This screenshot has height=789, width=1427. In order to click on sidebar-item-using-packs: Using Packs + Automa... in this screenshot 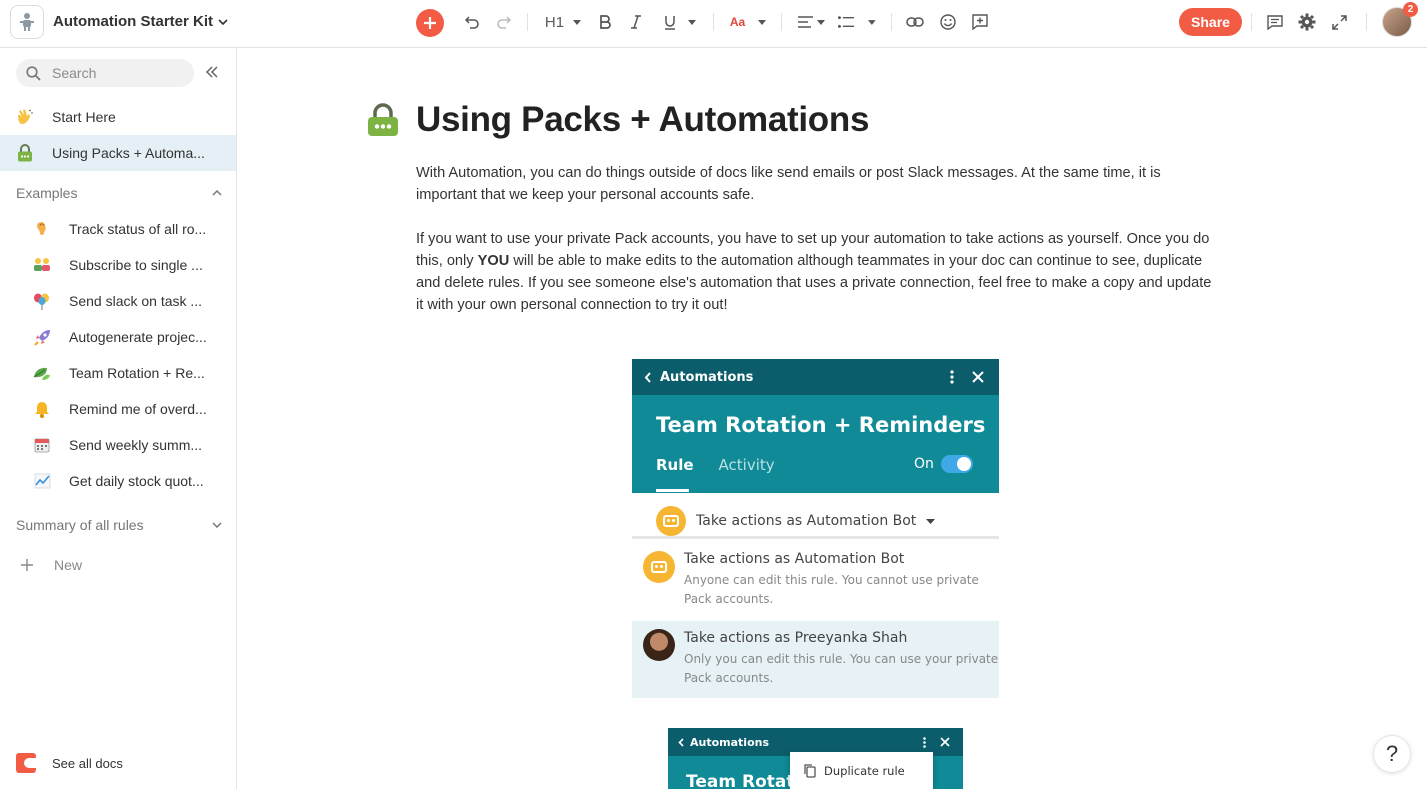, I will do `click(118, 153)`.